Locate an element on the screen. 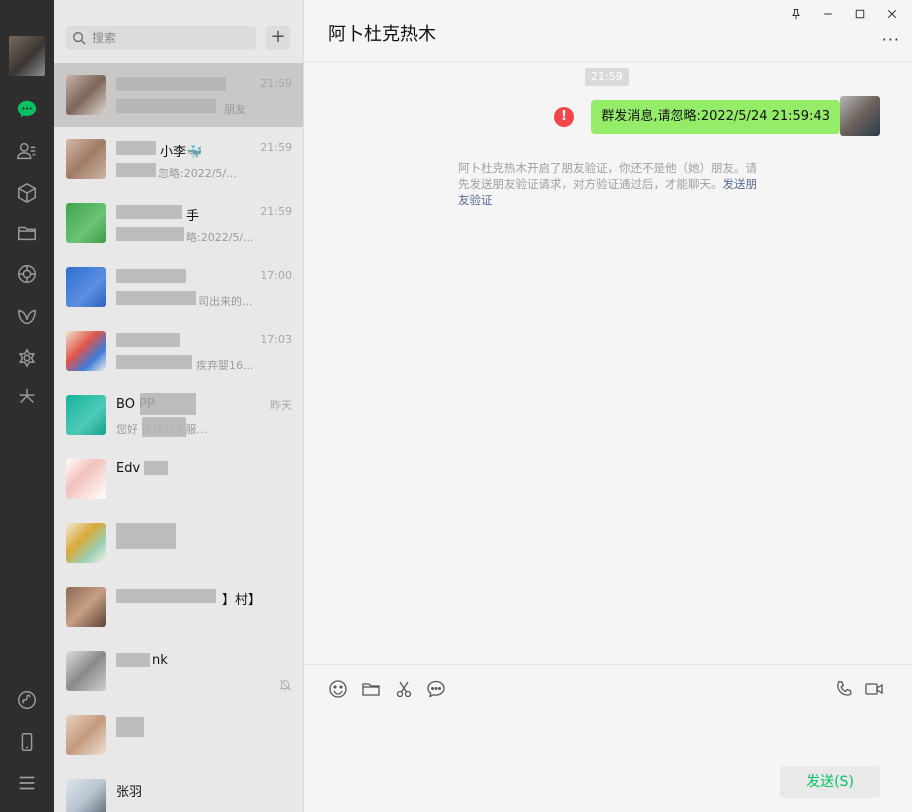  message-bubble: 群发消息,请忽略:2022/5/24 21:59:43 is located at coordinates (718, 117).